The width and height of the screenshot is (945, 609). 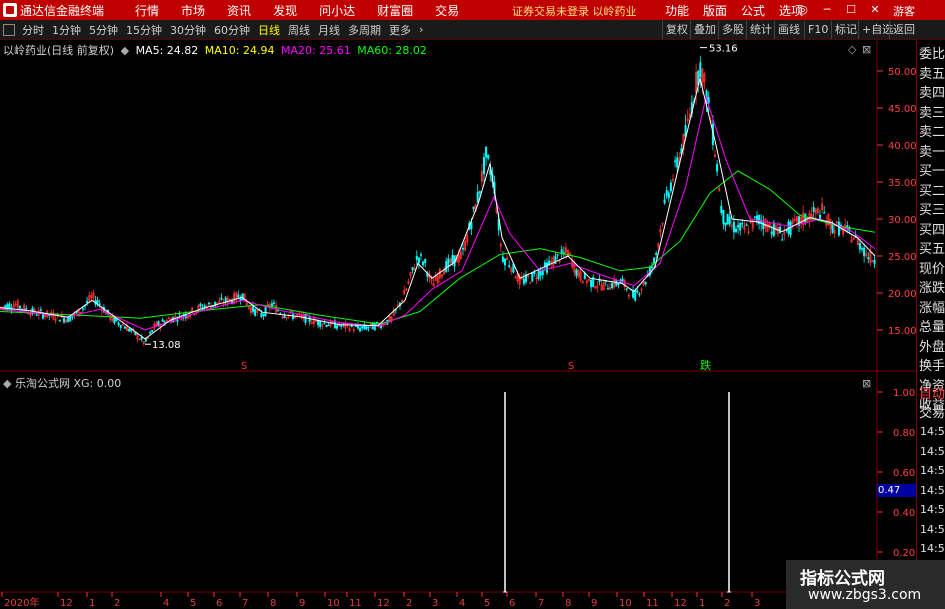 What do you see at coordinates (788, 30) in the screenshot?
I see `huaxian-button: 画线` at bounding box center [788, 30].